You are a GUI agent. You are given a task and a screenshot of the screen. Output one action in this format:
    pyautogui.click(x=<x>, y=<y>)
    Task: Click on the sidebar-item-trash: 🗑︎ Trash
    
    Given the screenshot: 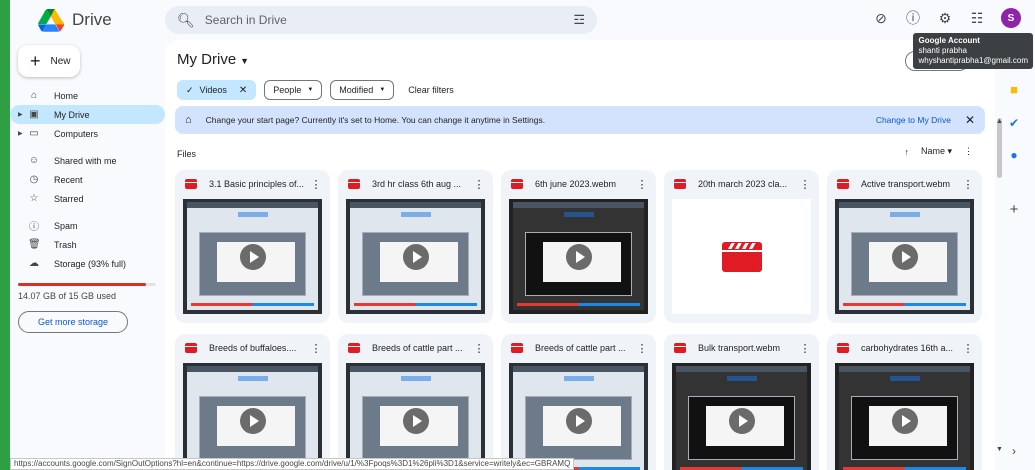 What is the action you would take?
    pyautogui.click(x=87, y=244)
    